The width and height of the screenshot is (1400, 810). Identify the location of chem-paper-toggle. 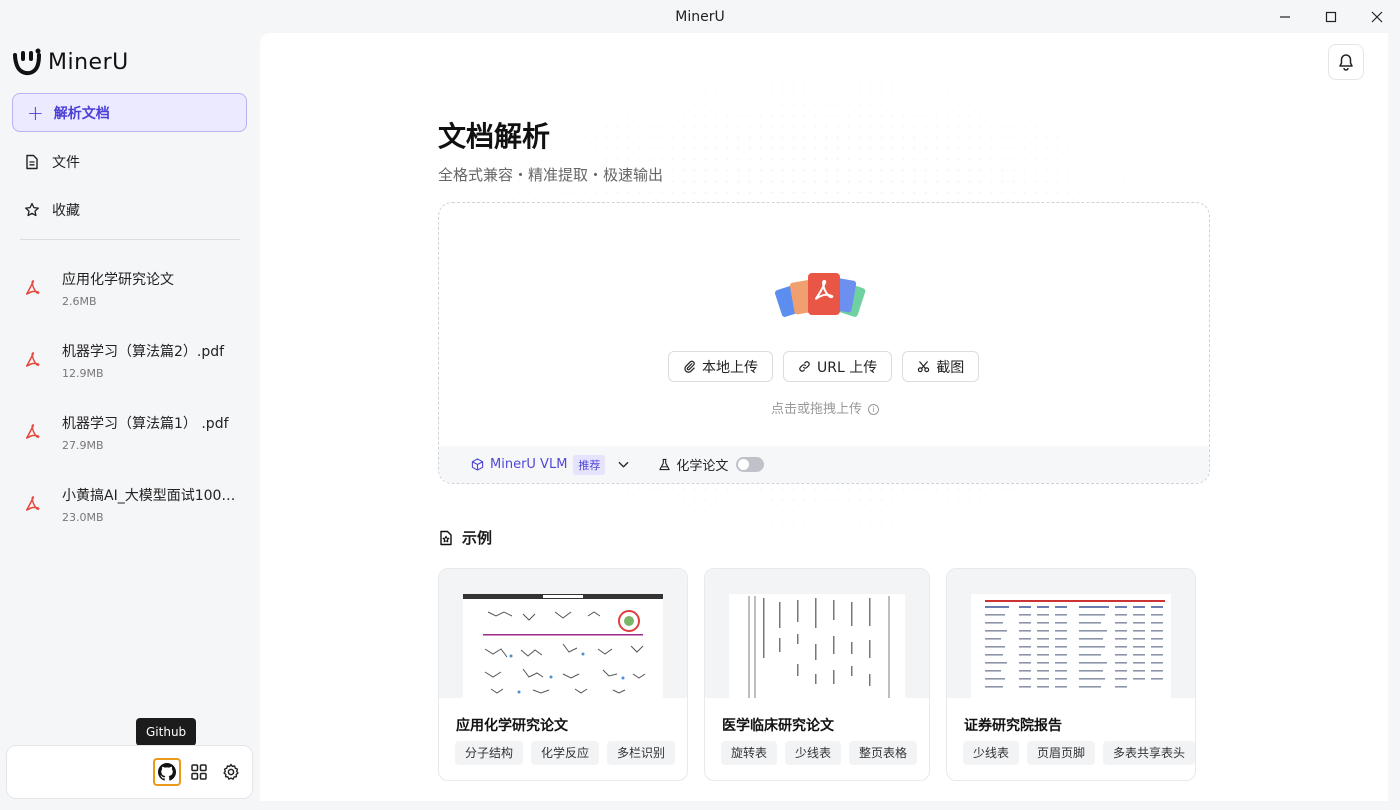
(750, 464).